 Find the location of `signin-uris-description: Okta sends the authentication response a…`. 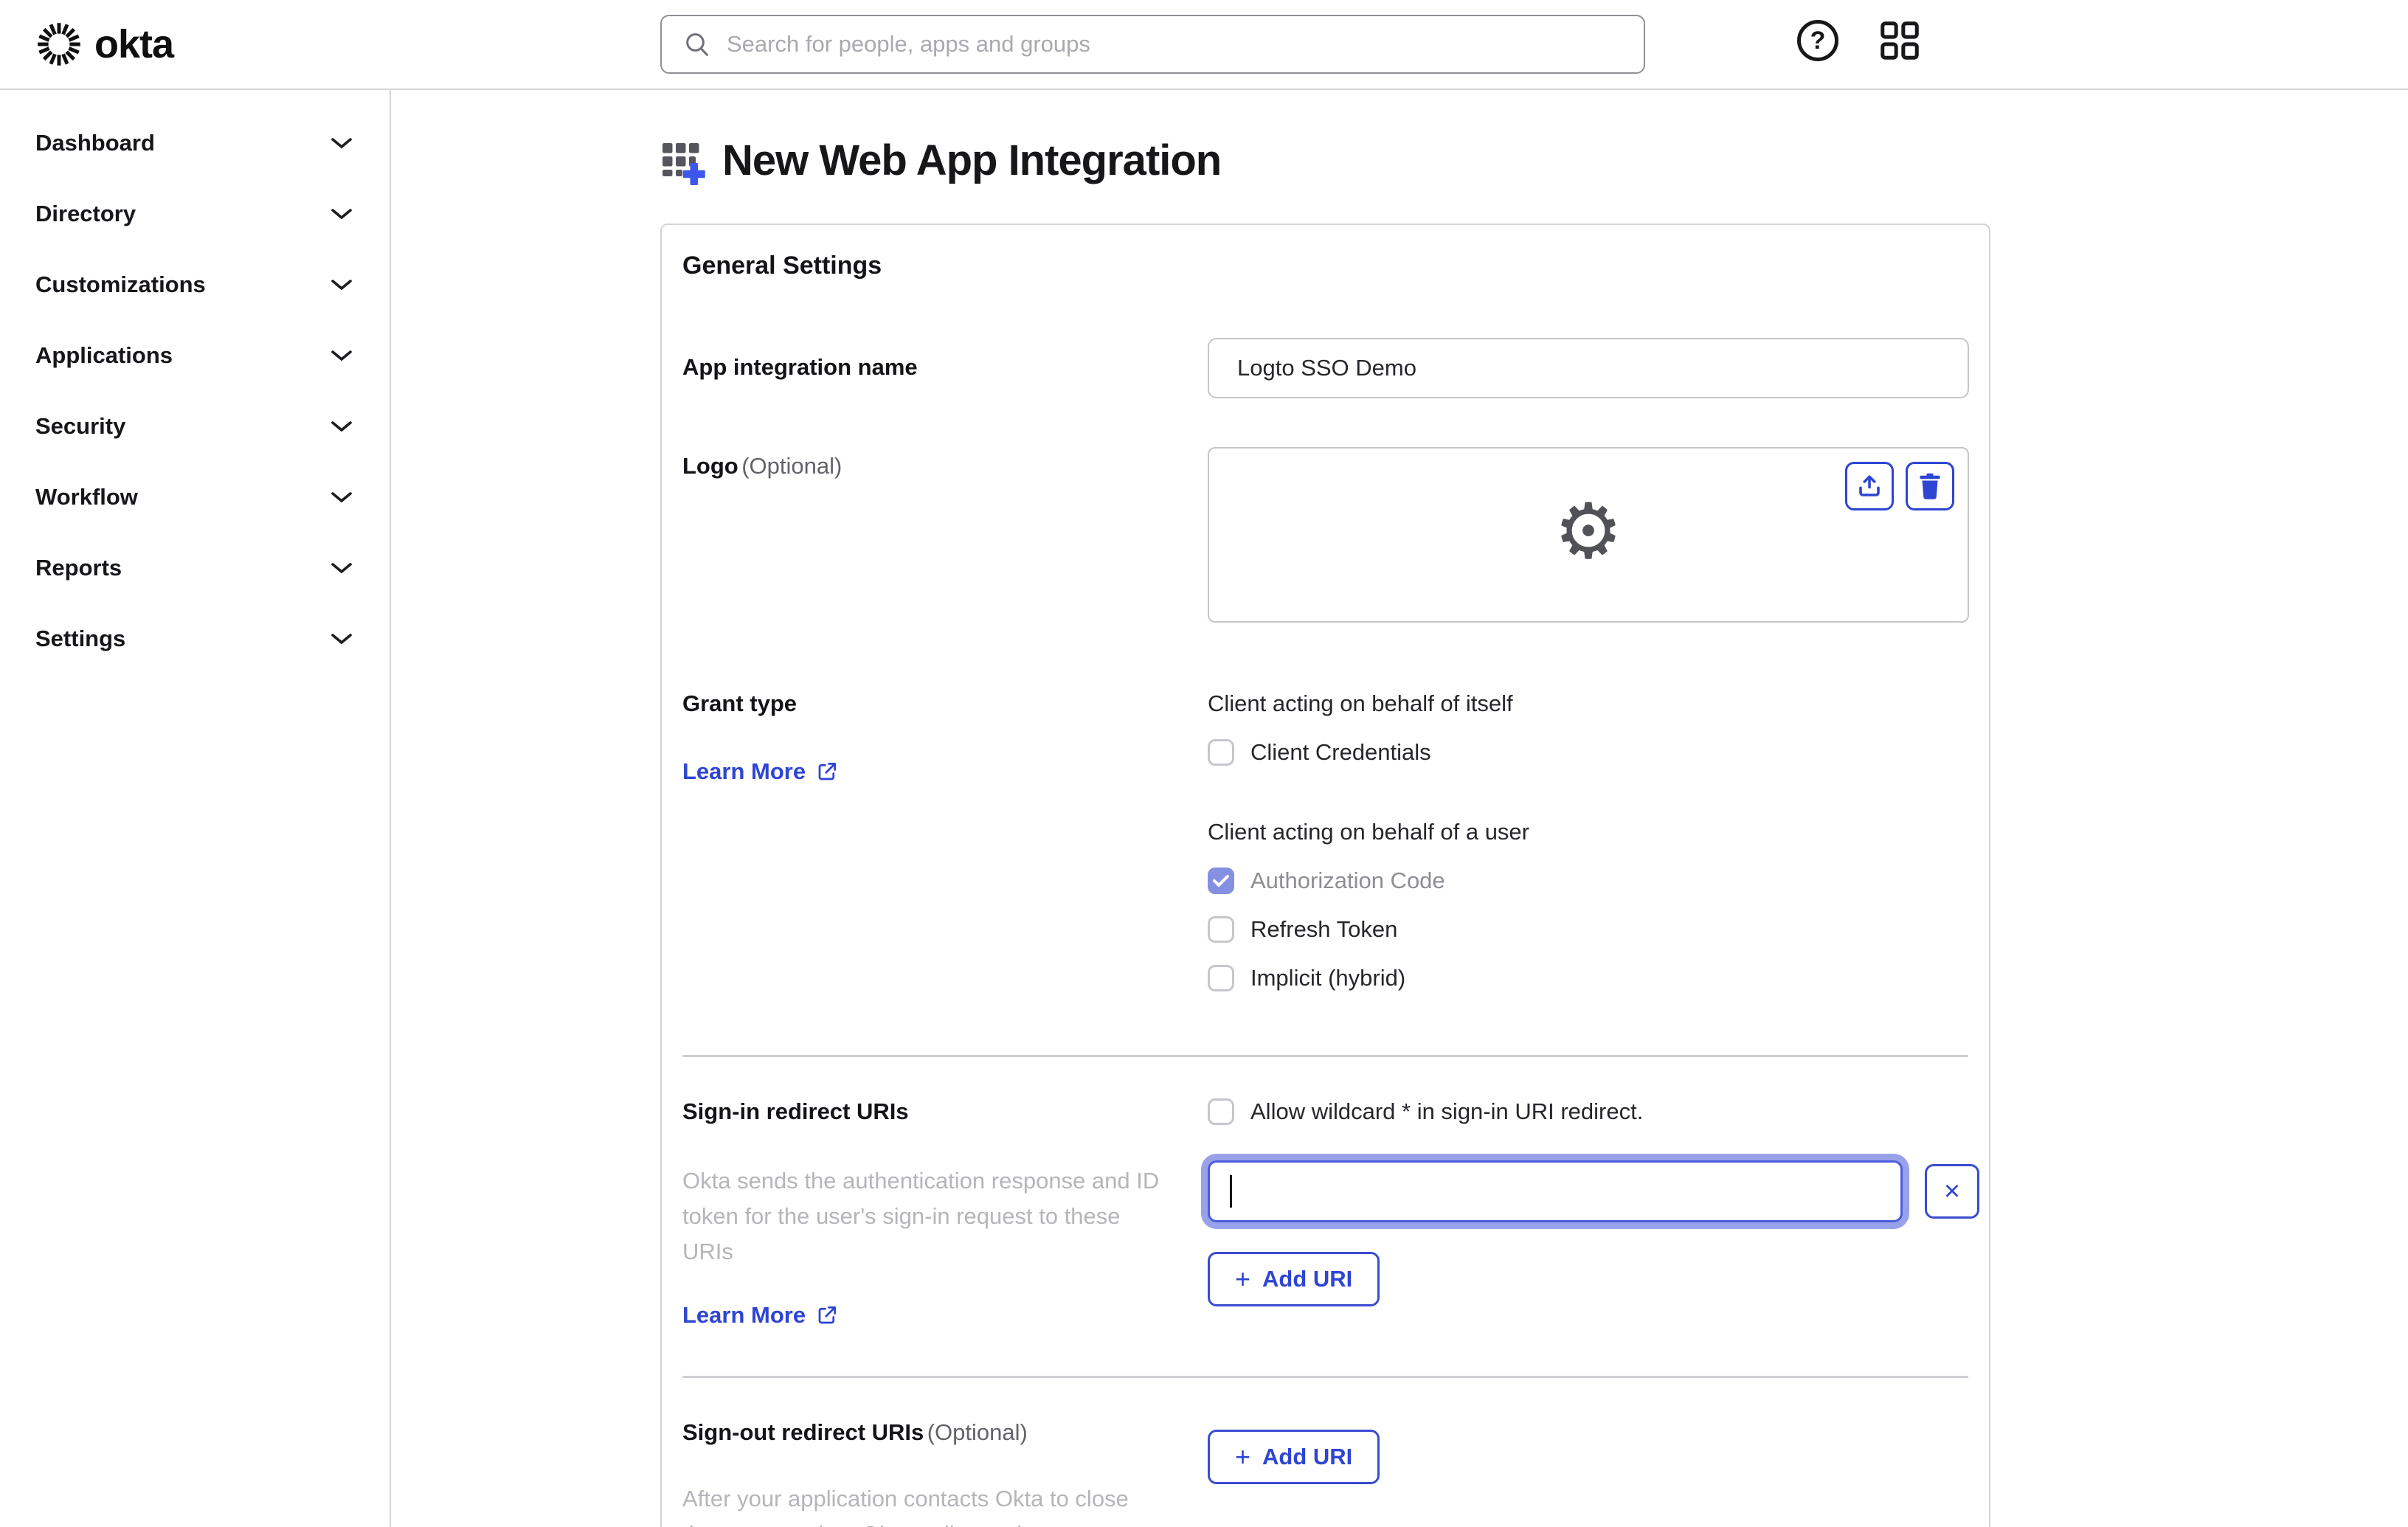

signin-uris-description: Okta sends the authentication response a… is located at coordinates (921, 1217).